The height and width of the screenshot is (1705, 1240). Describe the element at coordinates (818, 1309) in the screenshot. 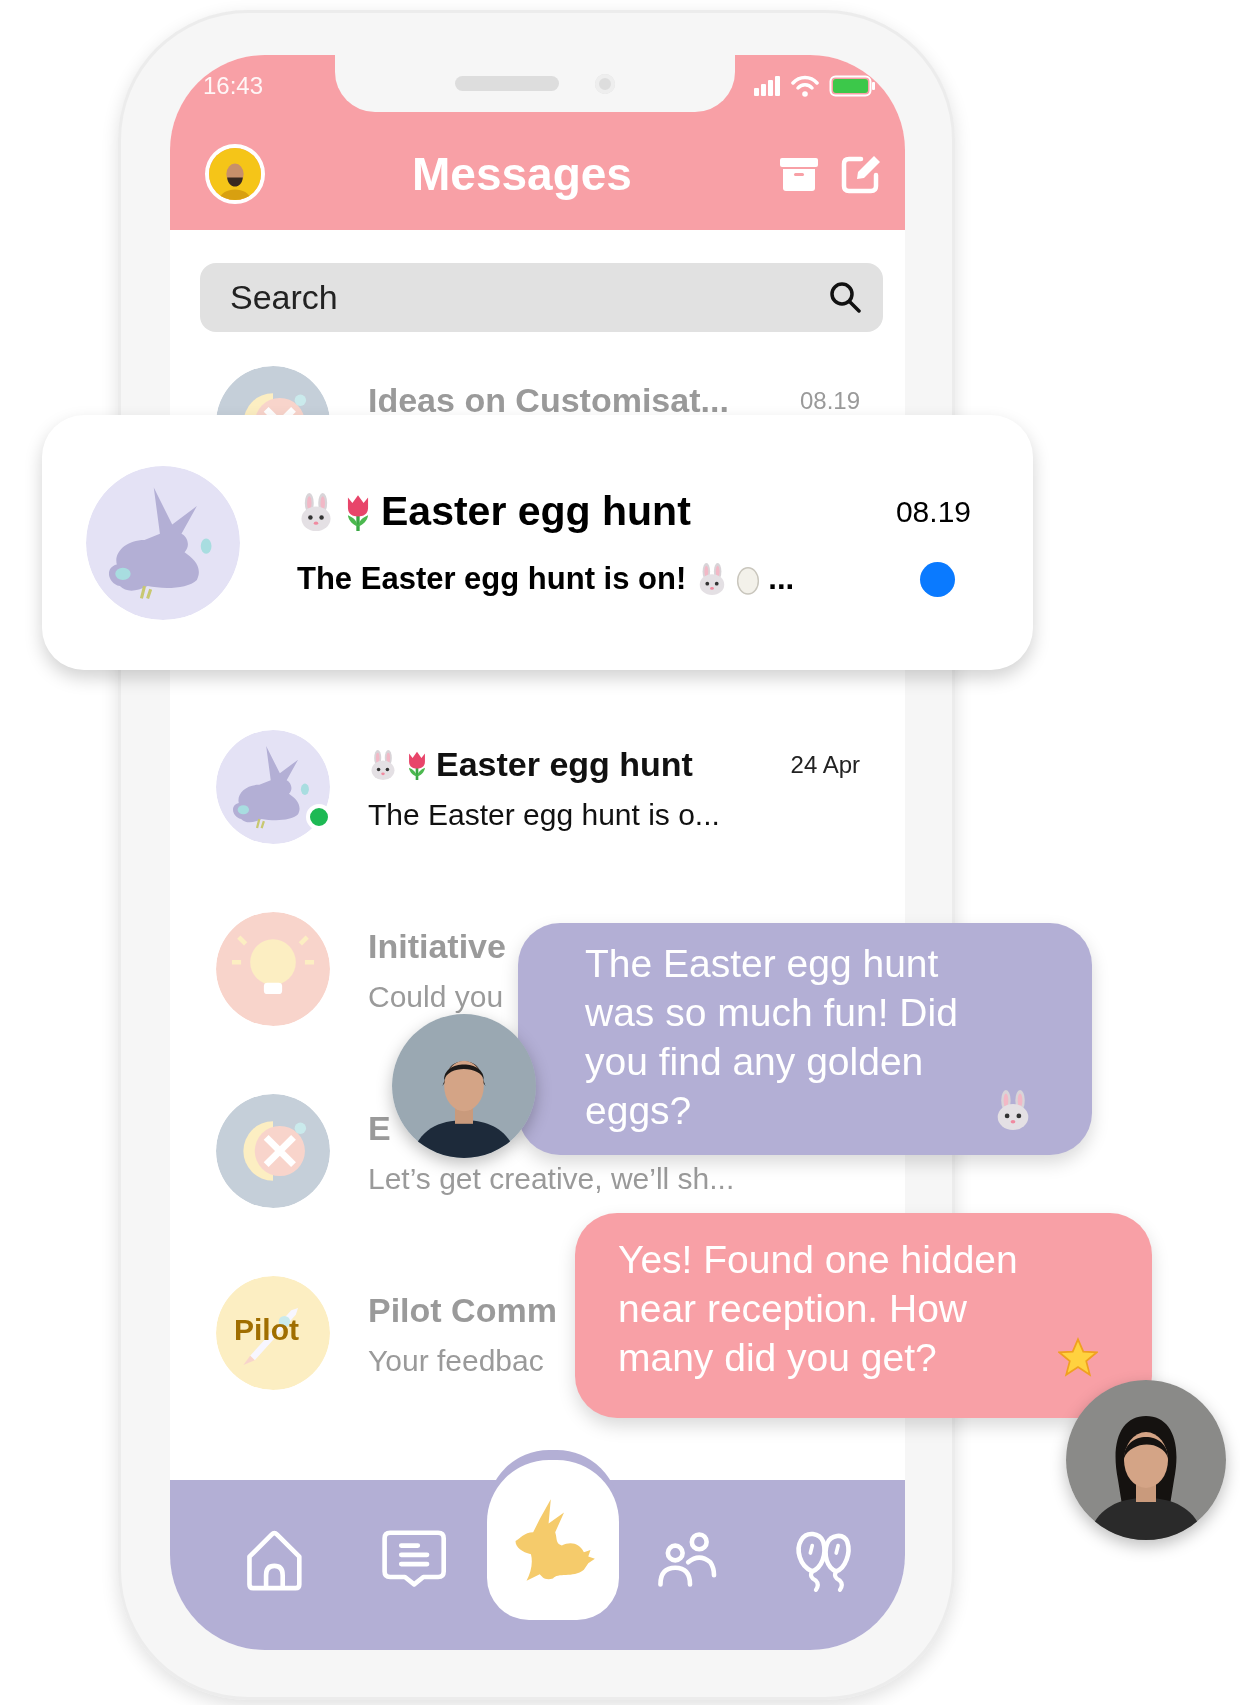

I see `message-text: Yes! Found one hidden near reception. How many did you get?` at that location.